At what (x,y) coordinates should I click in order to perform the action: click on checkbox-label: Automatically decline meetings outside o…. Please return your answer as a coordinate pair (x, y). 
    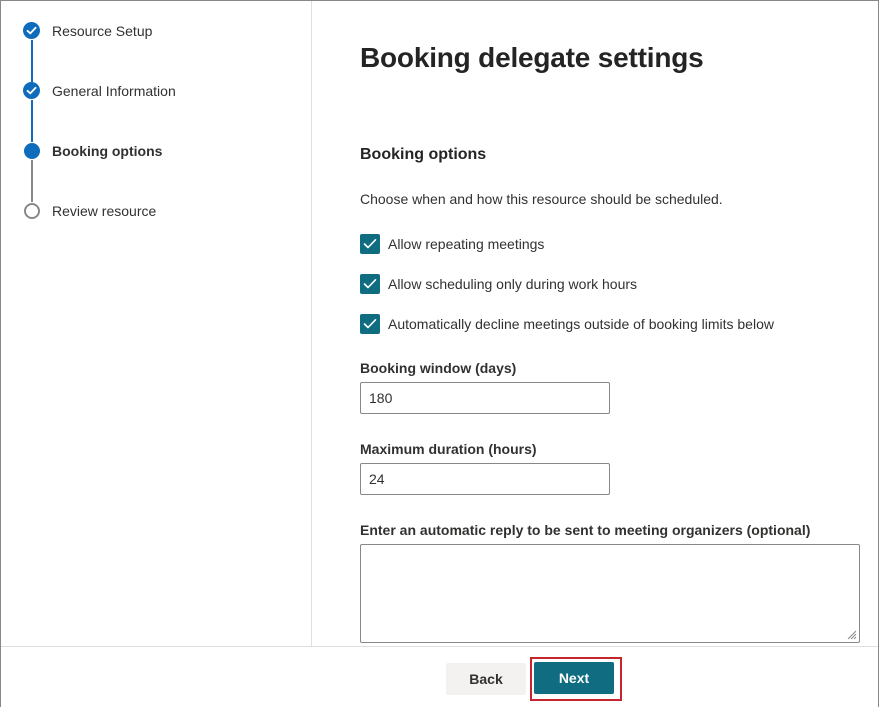
    Looking at the image, I should click on (581, 324).